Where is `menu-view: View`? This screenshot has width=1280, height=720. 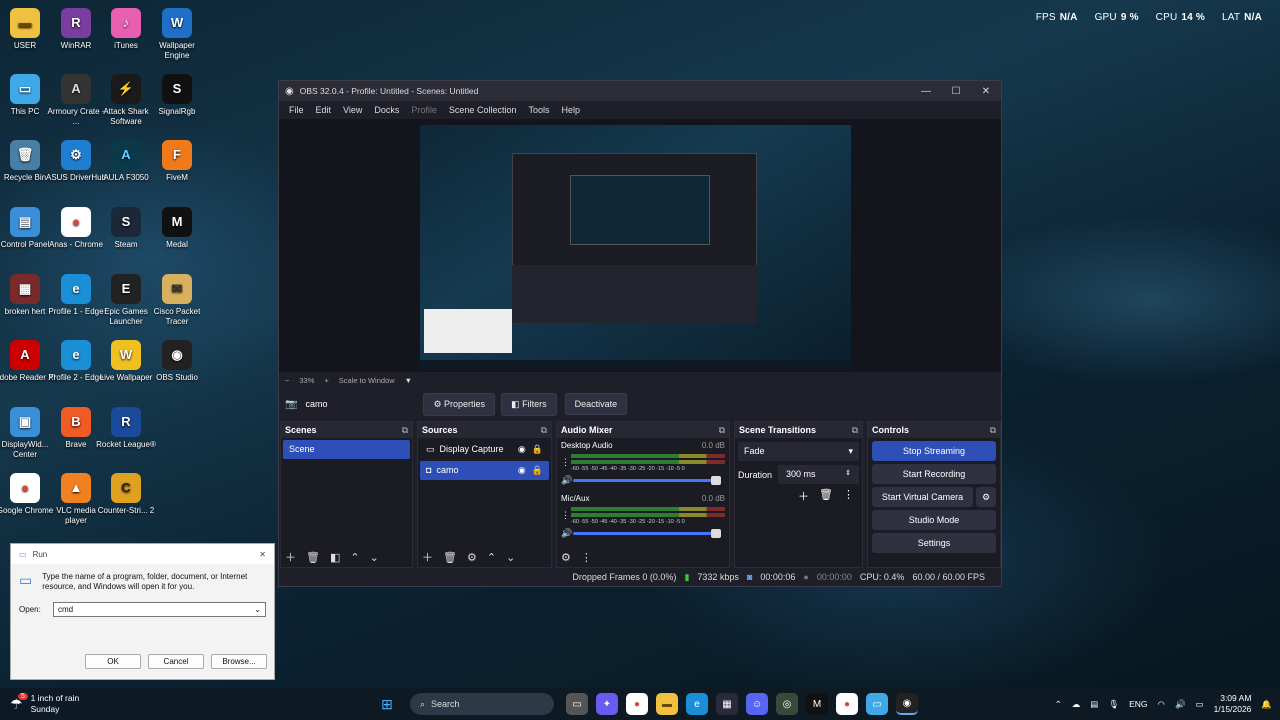 menu-view: View is located at coordinates (352, 110).